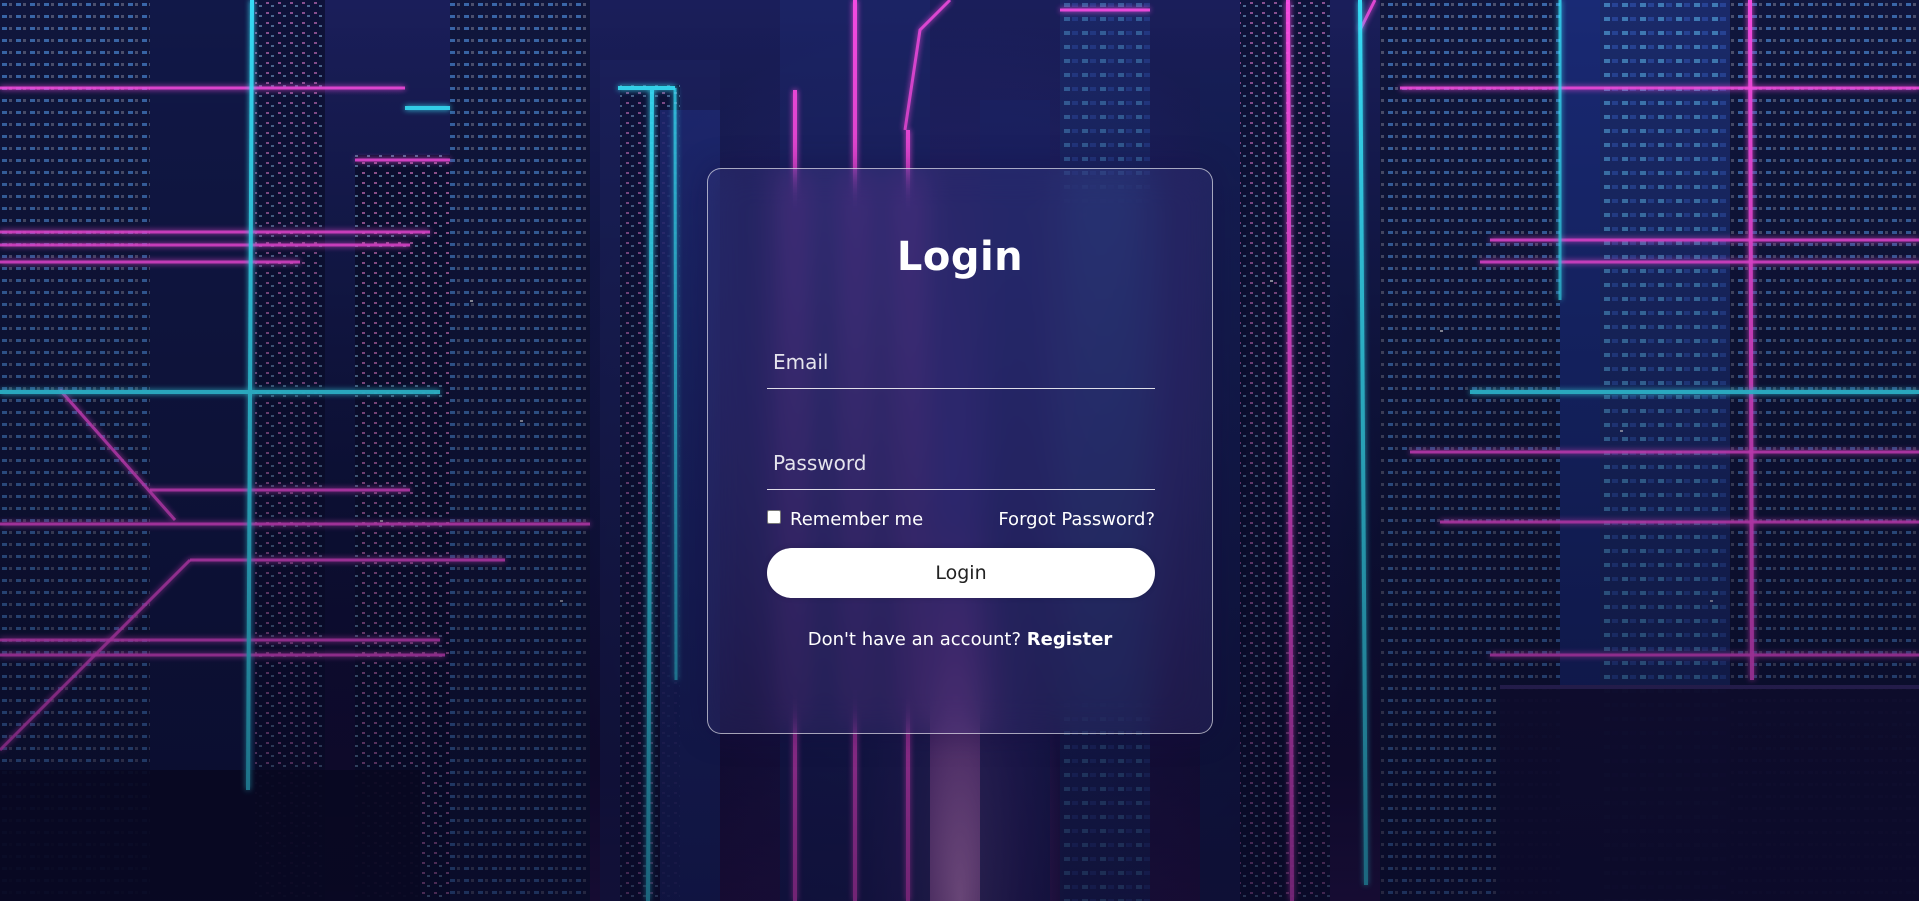  What do you see at coordinates (774, 517) in the screenshot?
I see `remember-me-checkbox` at bounding box center [774, 517].